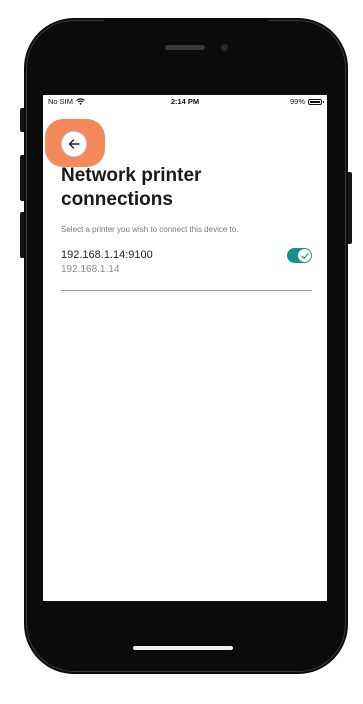  Describe the element at coordinates (183, 648) in the screenshot. I see `home-indicator` at that location.